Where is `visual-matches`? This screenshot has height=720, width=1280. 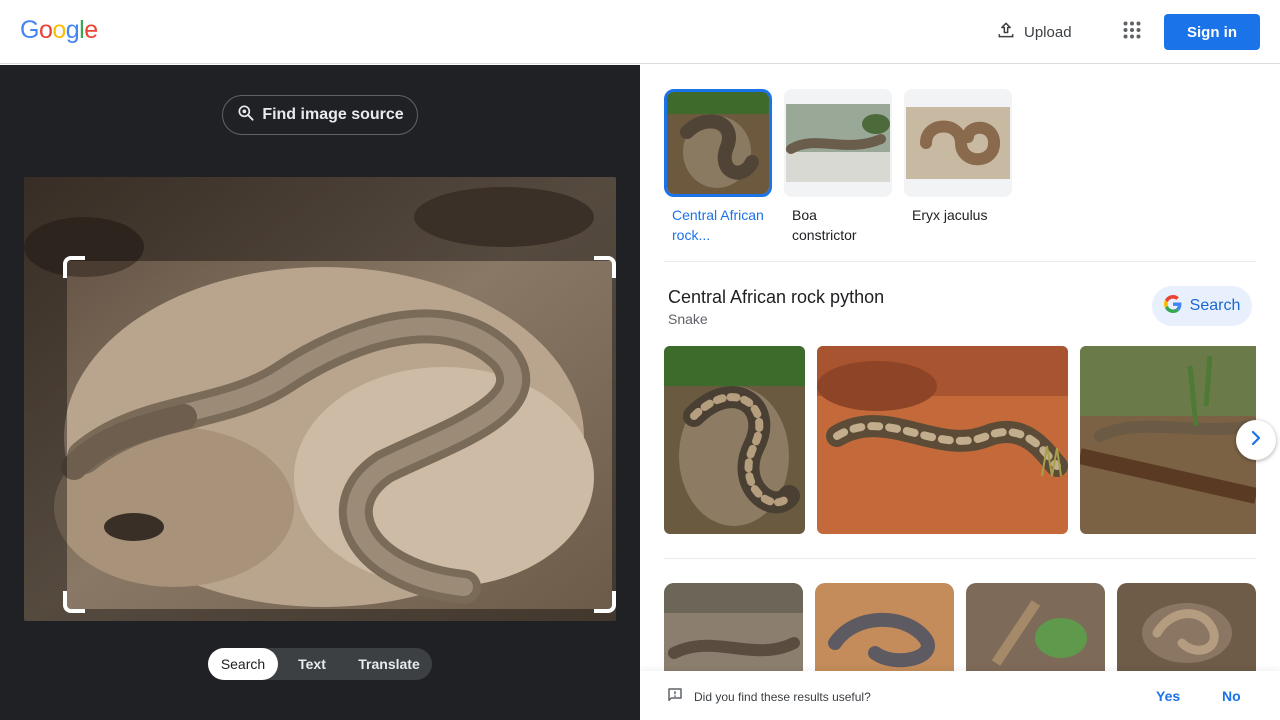
visual-matches is located at coordinates (960, 628).